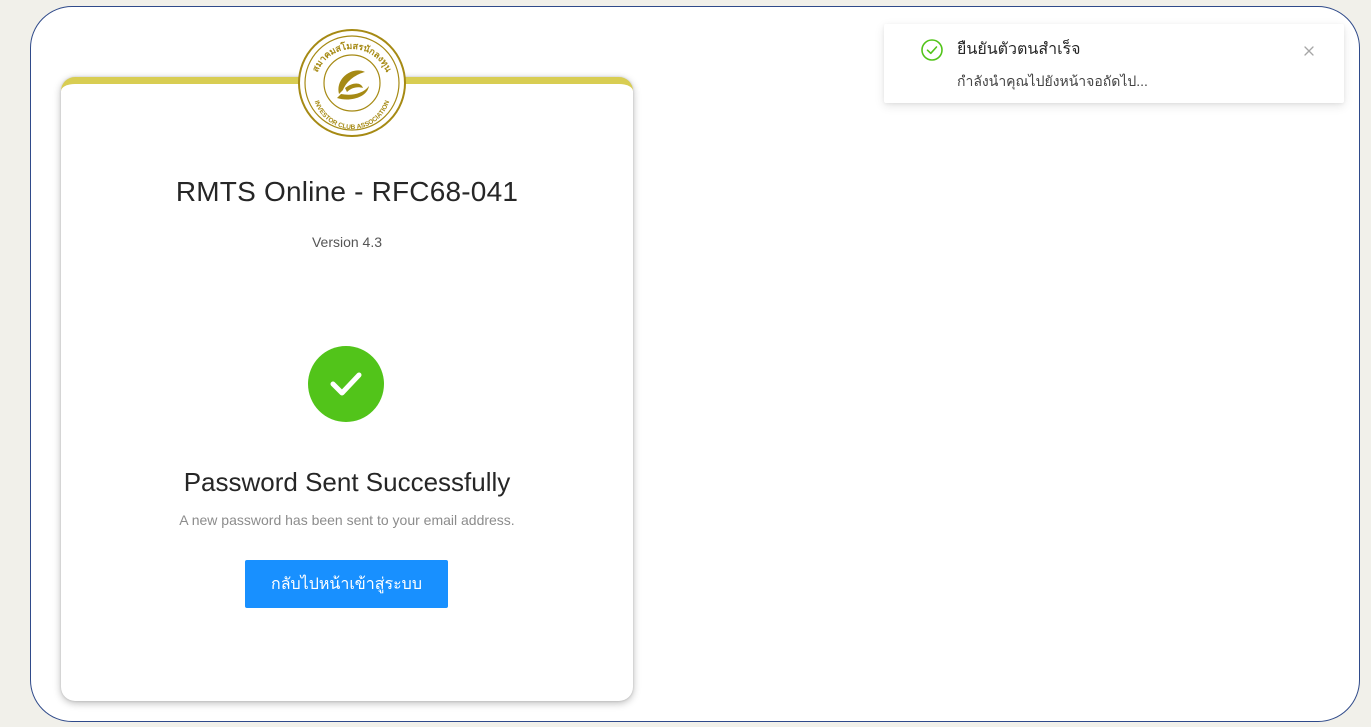 This screenshot has width=1371, height=727. Describe the element at coordinates (347, 242) in the screenshot. I see `version-label: Version 4.3` at that location.